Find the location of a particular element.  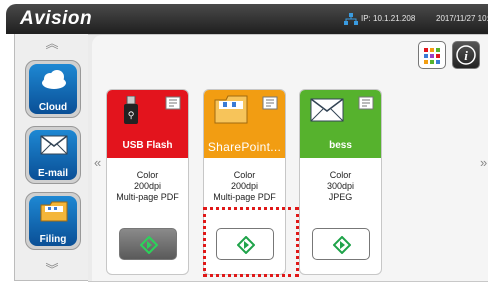

highlight-box is located at coordinates (251, 242).